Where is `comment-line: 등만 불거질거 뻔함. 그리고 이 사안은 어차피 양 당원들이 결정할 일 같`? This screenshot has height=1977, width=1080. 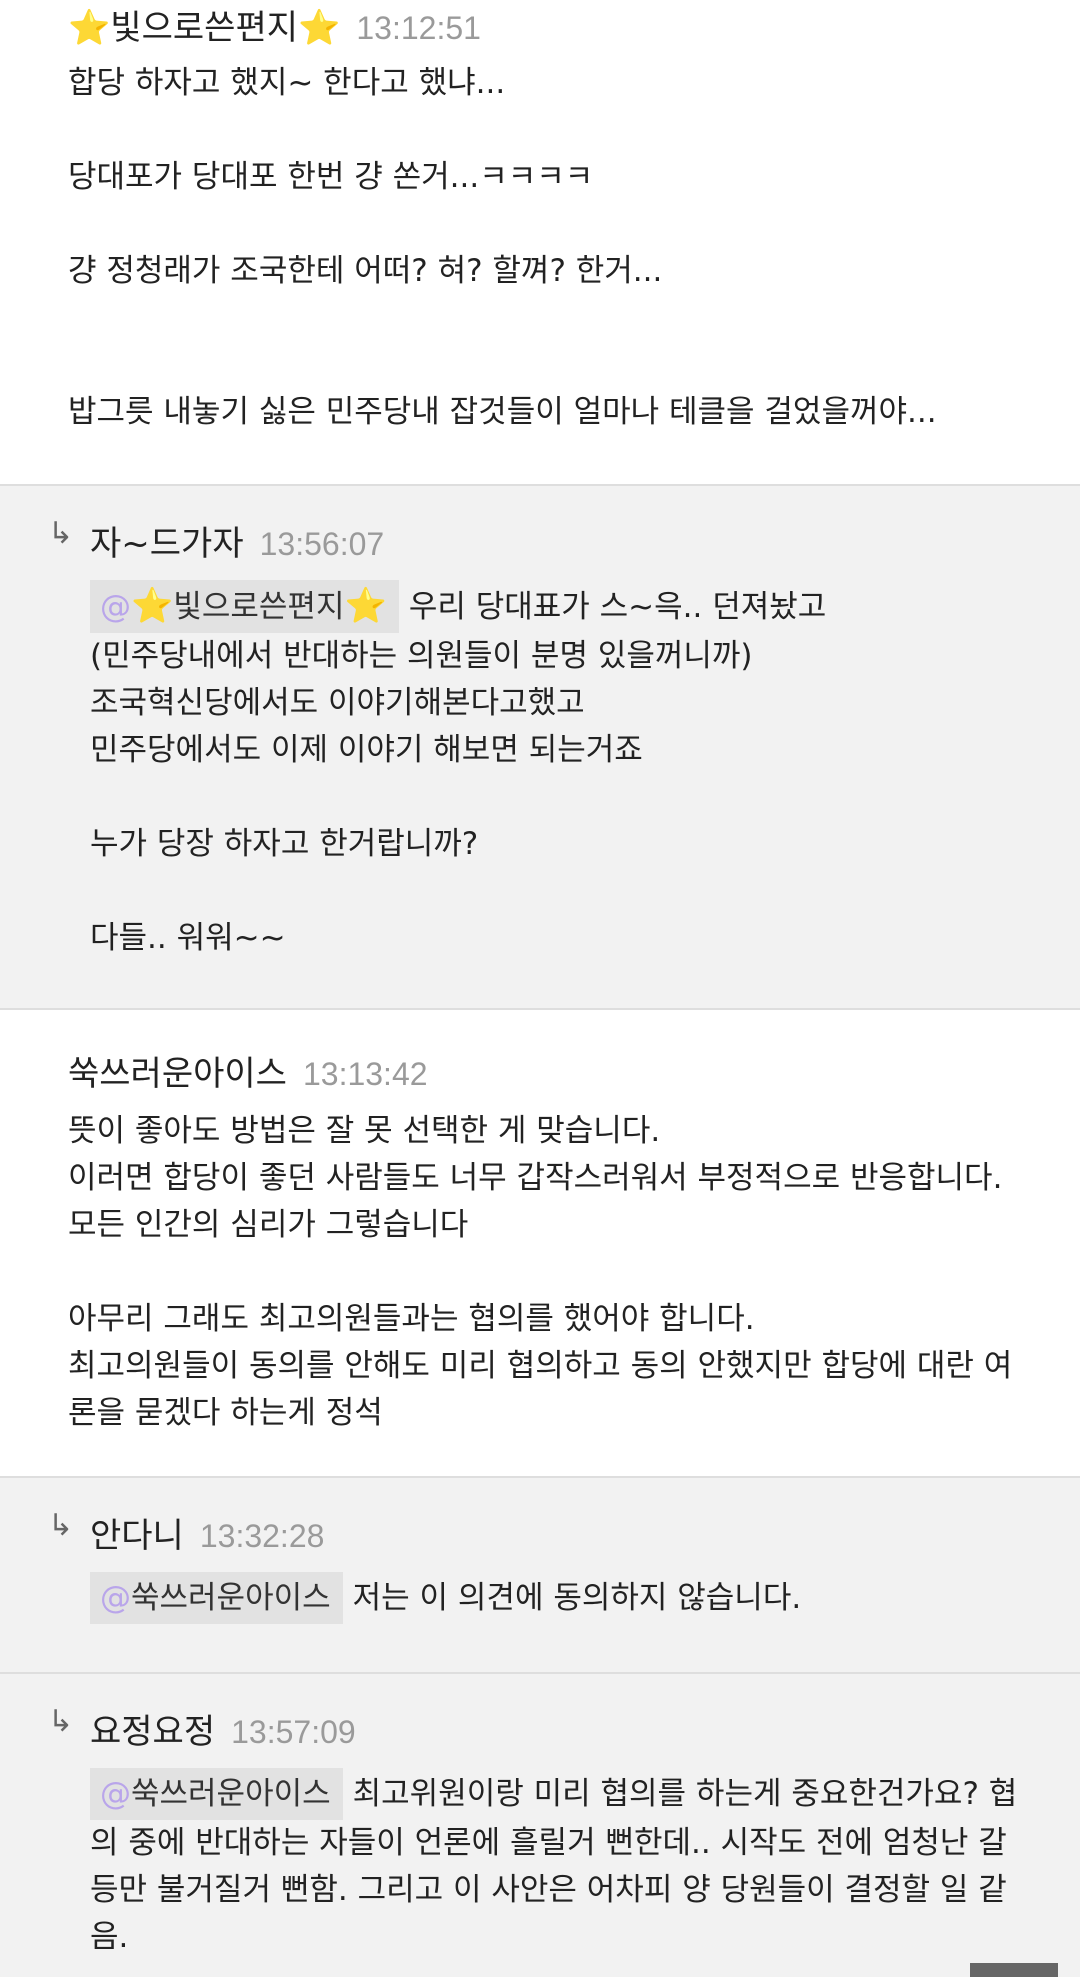 comment-line: 등만 불거질거 뻔함. 그리고 이 사안은 어차피 양 당원들이 결정할 일 같 is located at coordinates (548, 1890).